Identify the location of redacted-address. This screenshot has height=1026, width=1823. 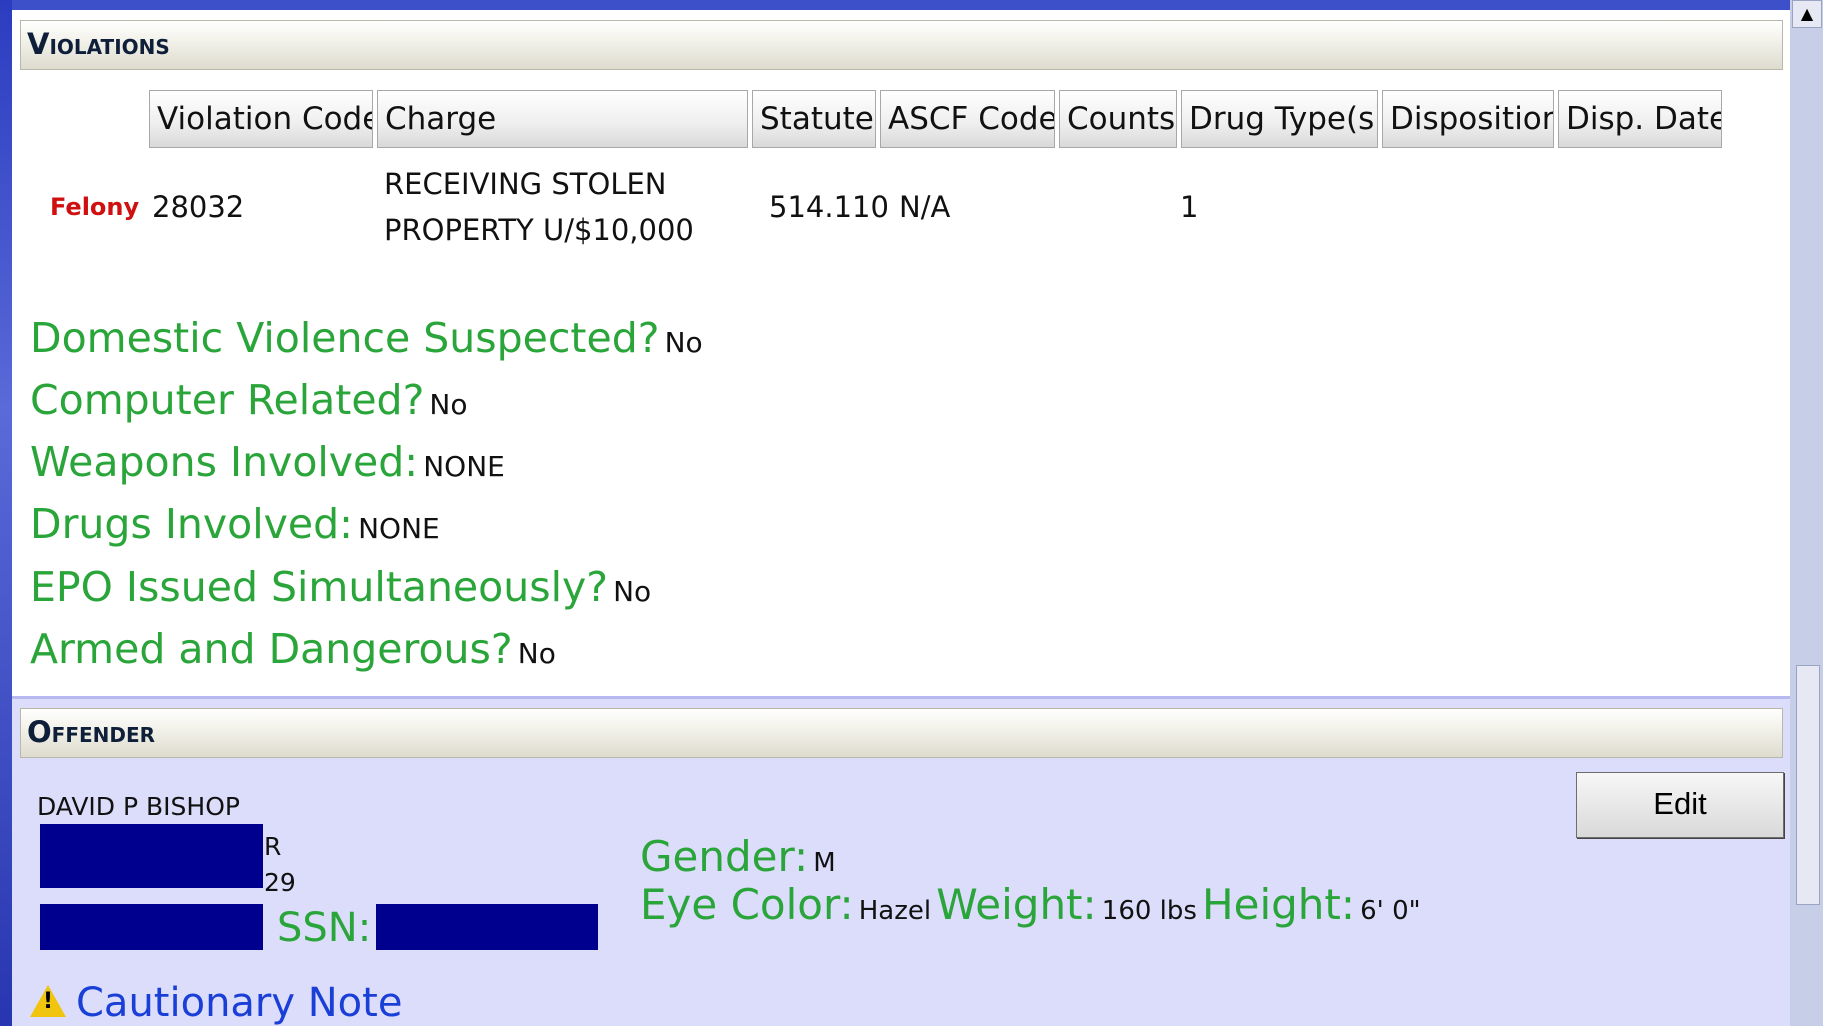
(151, 856).